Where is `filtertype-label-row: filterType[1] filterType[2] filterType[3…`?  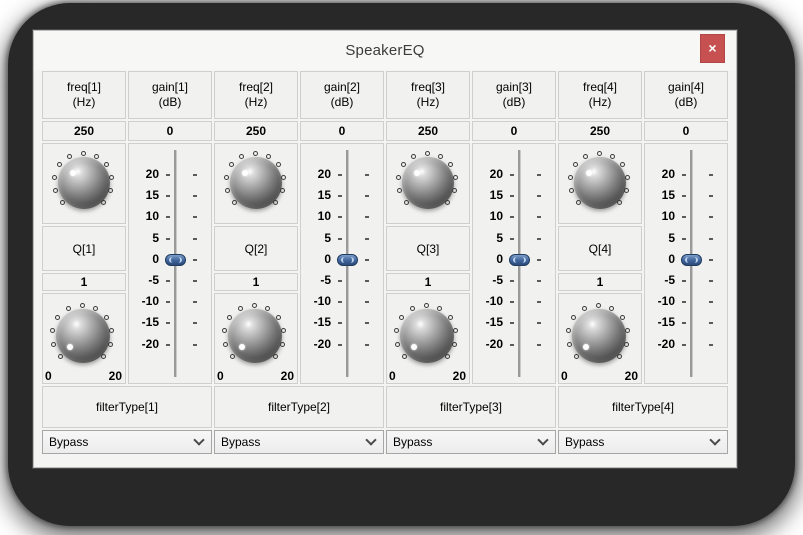 filtertype-label-row: filterType[1] filterType[2] filterType[3… is located at coordinates (385, 407).